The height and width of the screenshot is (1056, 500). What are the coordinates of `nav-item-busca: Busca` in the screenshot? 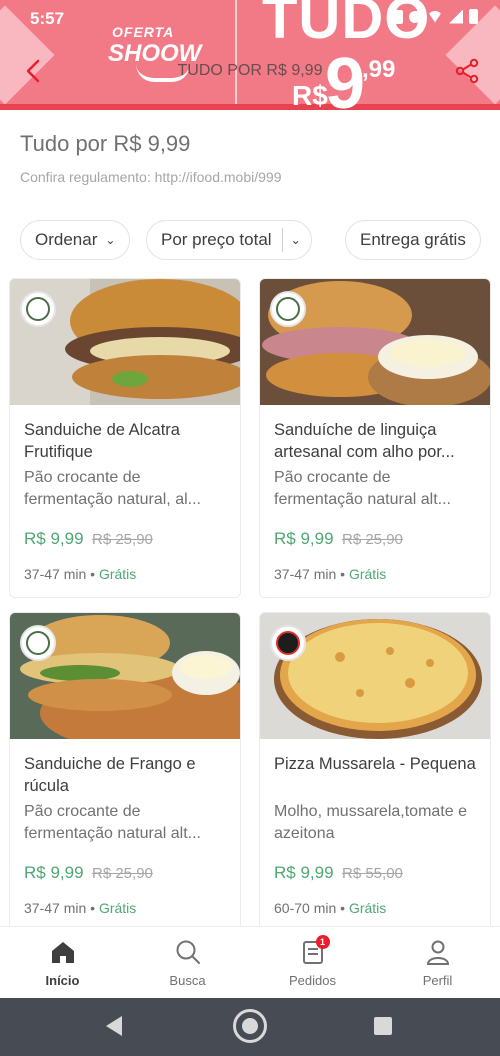 It's located at (187, 962).